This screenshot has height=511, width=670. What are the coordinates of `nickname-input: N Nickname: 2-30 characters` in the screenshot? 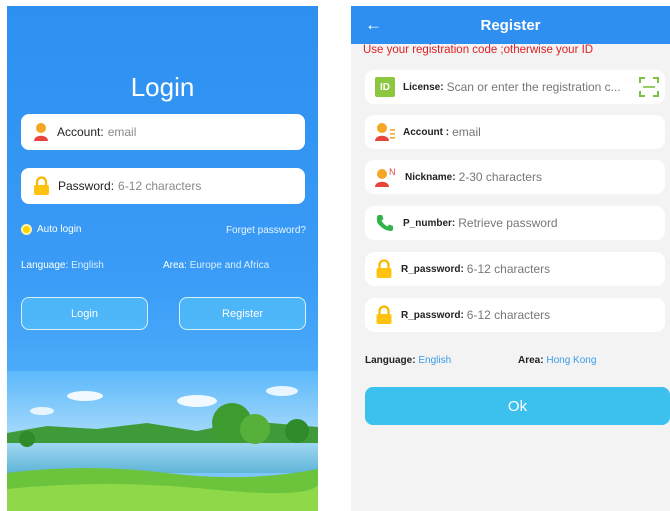 It's located at (515, 177).